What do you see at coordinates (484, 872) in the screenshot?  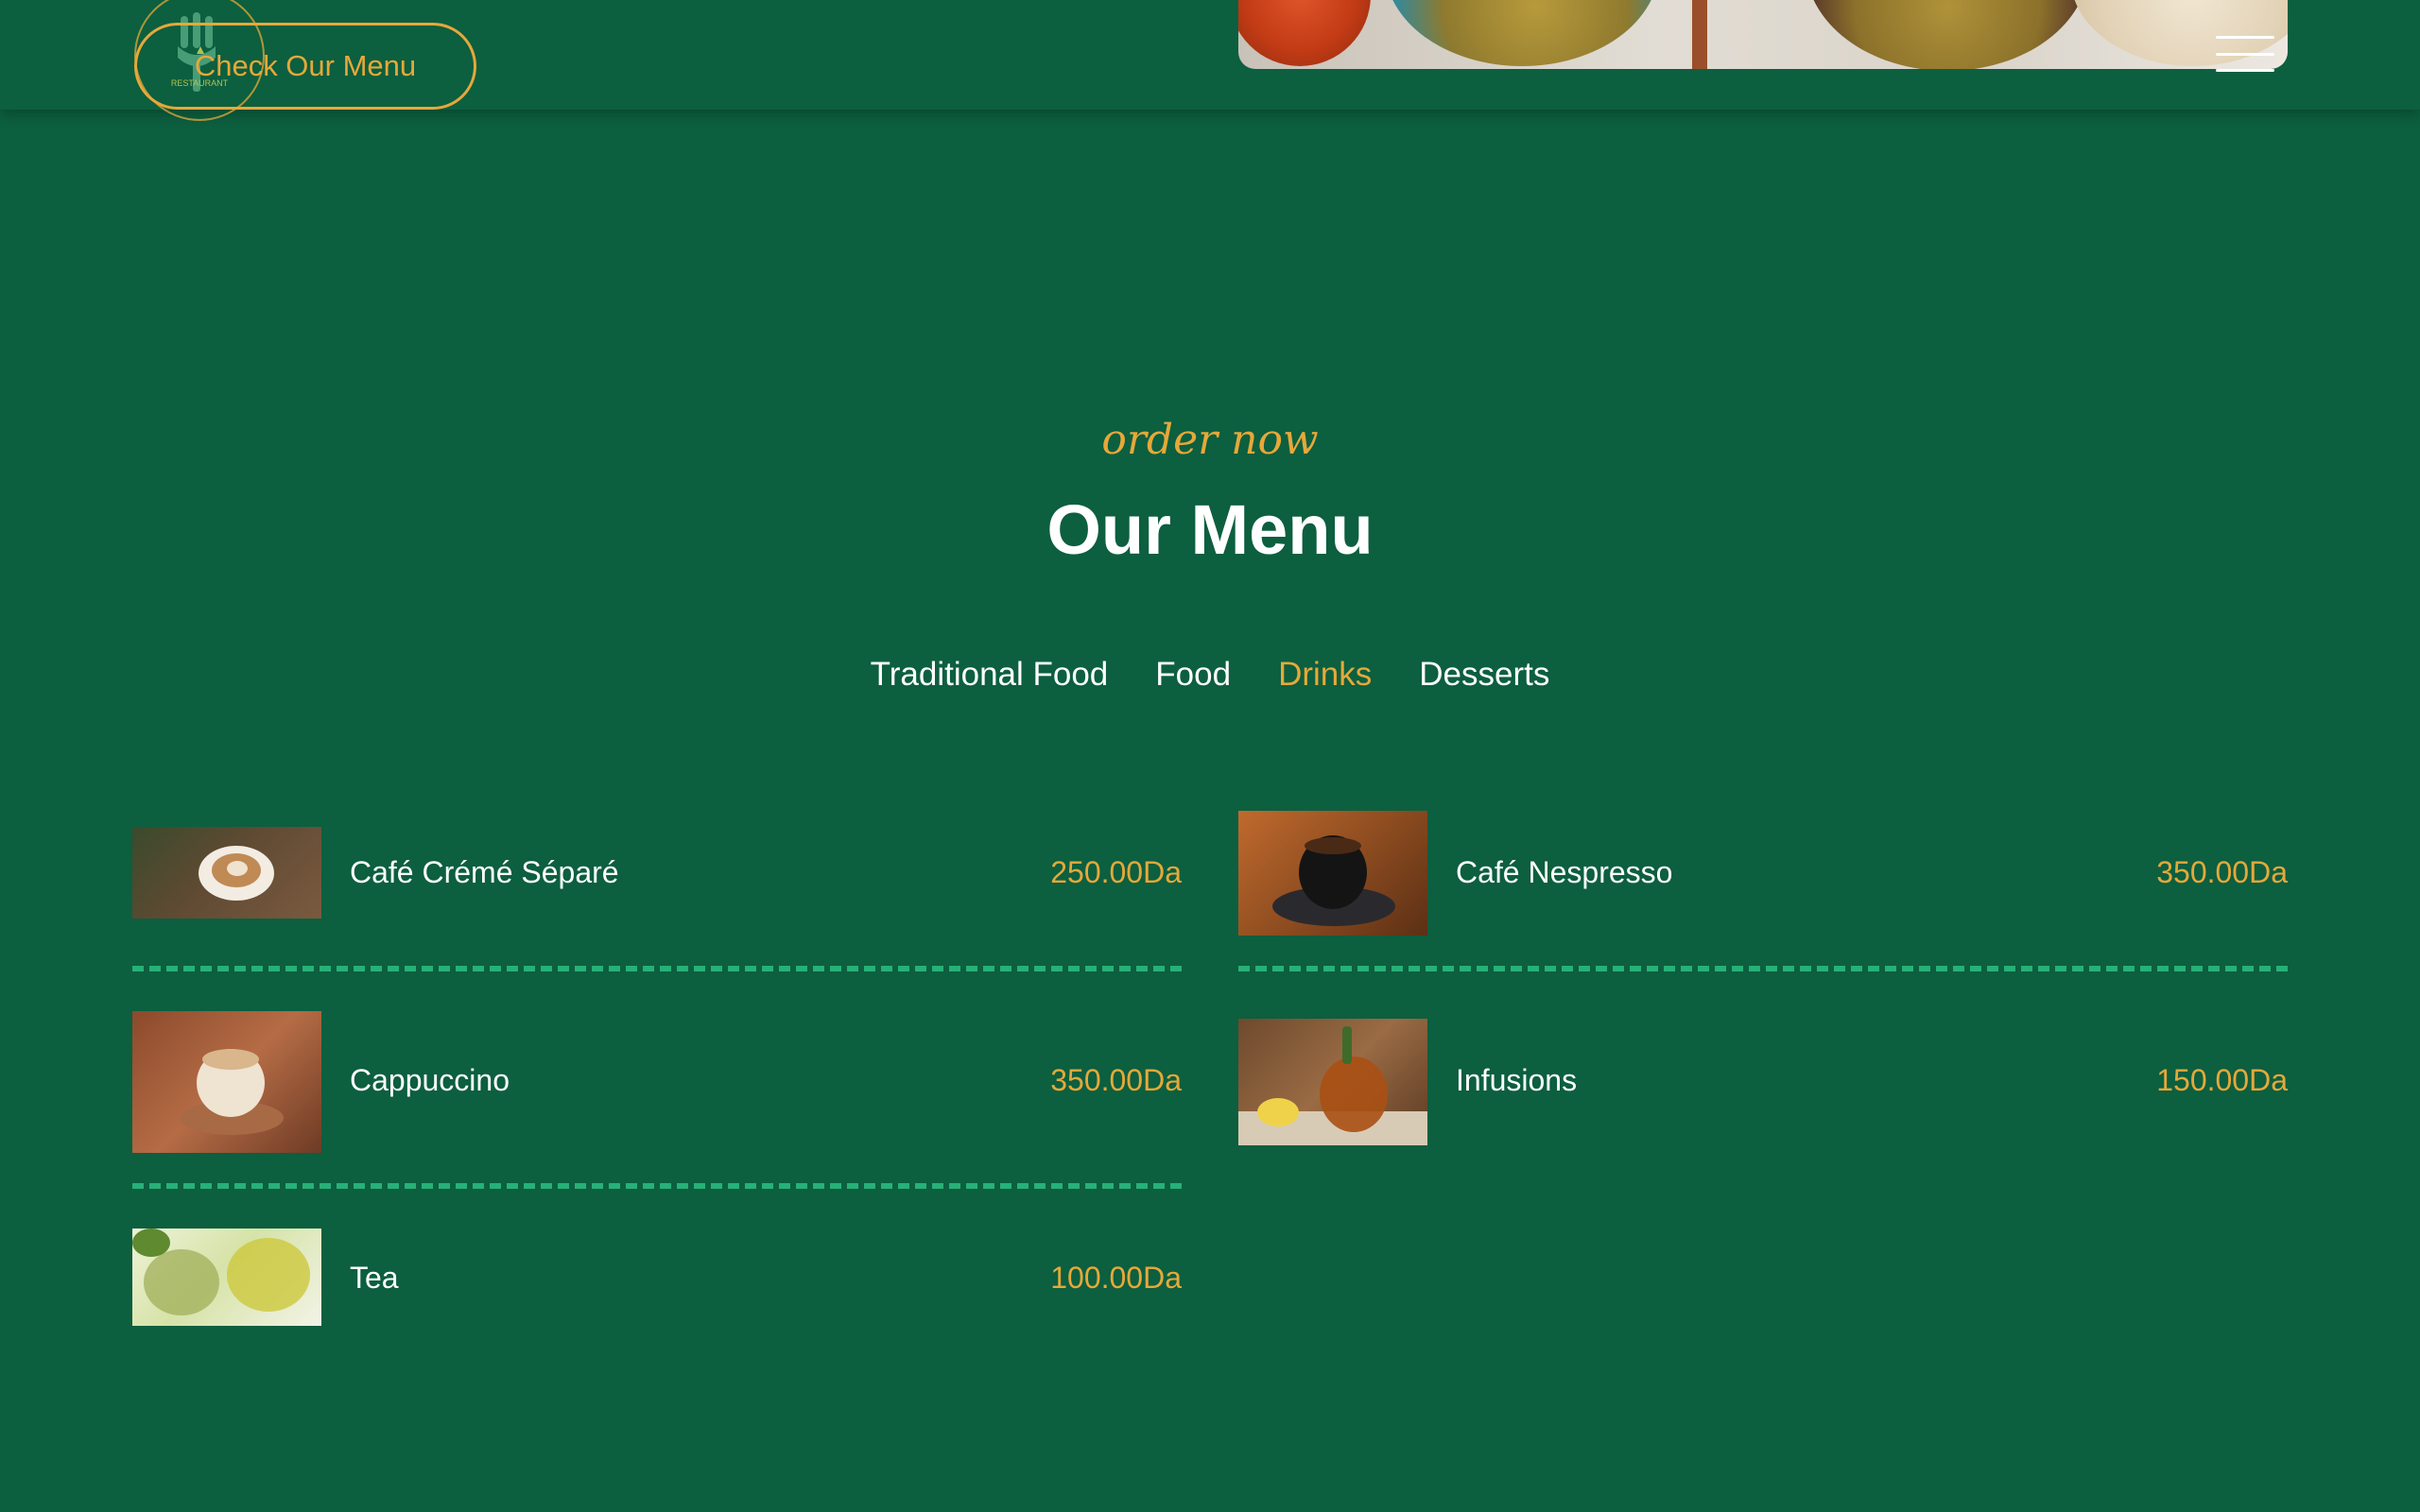 I see `menu-item-name: Café Crémé Séparé` at bounding box center [484, 872].